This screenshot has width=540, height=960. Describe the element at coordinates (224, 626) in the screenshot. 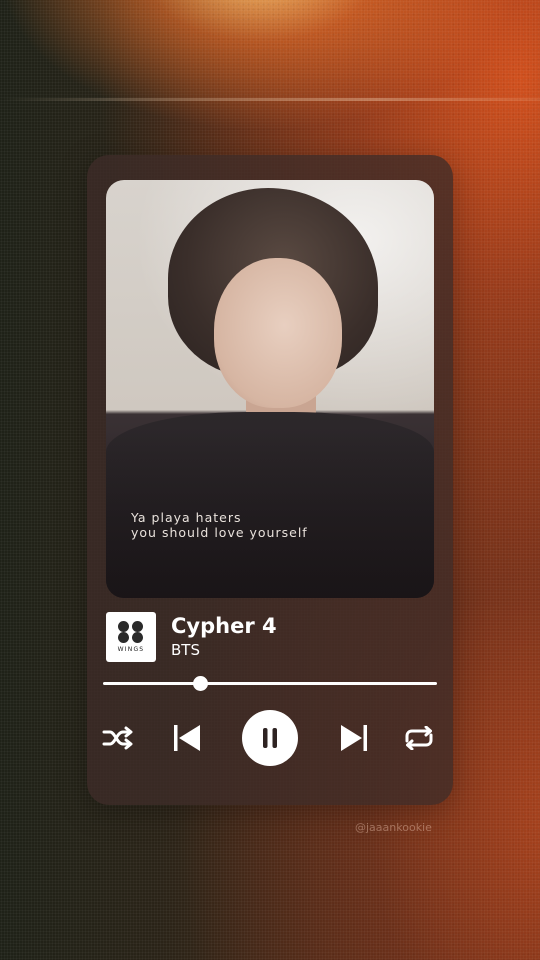

I see `track-title: Cypher 4` at that location.